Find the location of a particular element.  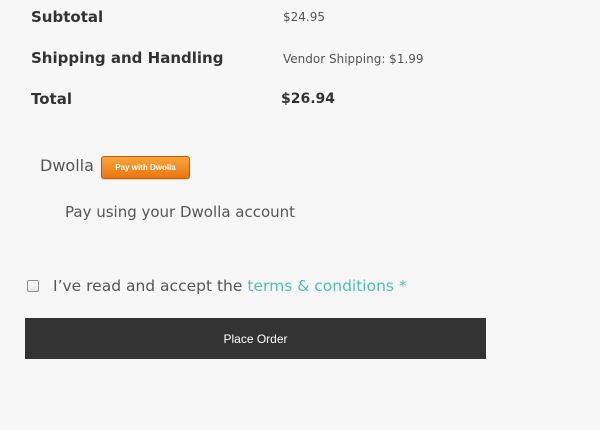

terms-checkbox is located at coordinates (33, 286).